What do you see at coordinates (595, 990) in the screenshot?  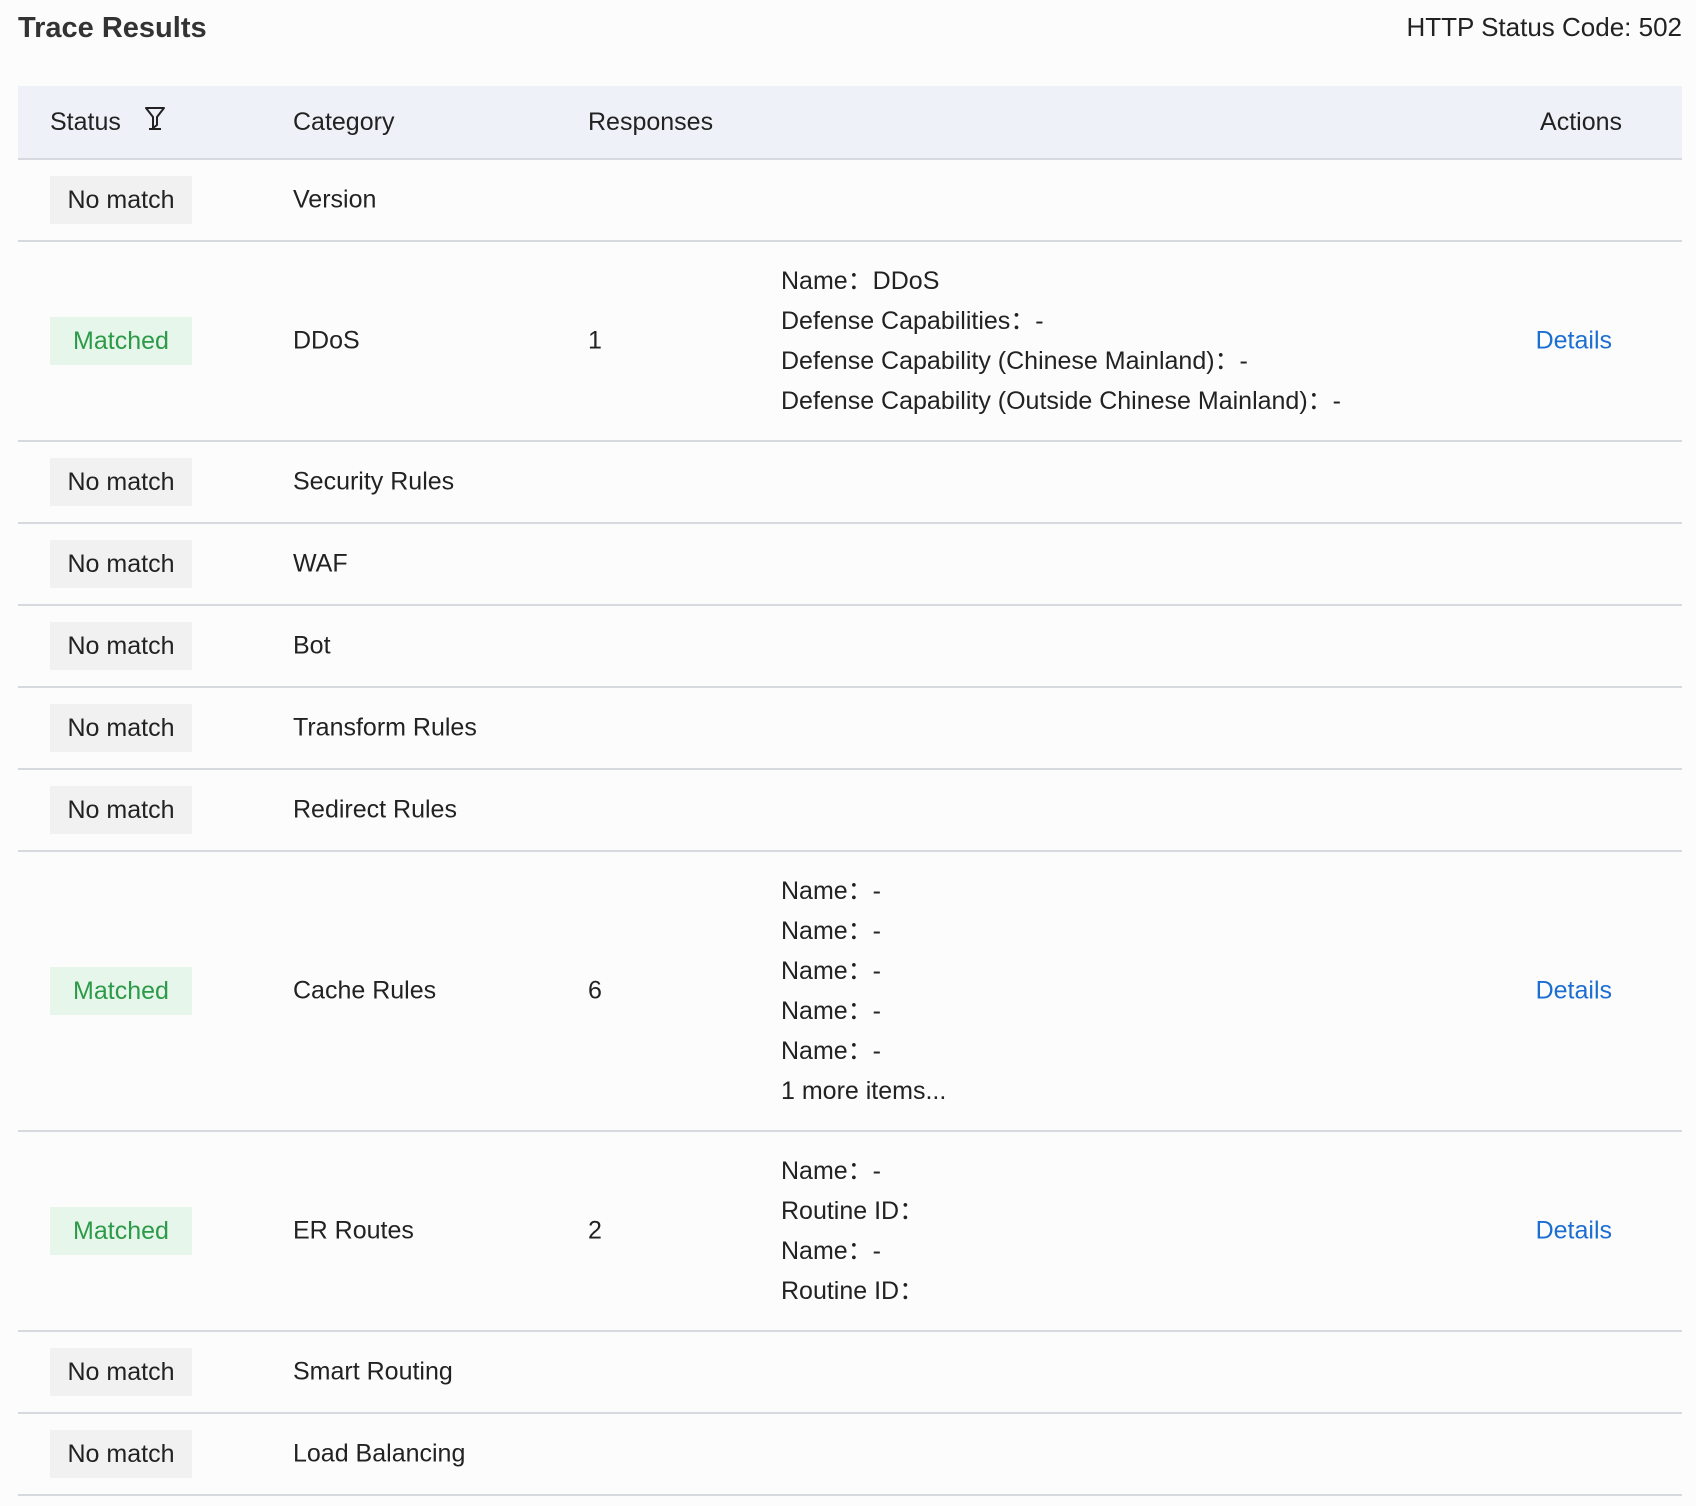 I see `responses-count: 6` at bounding box center [595, 990].